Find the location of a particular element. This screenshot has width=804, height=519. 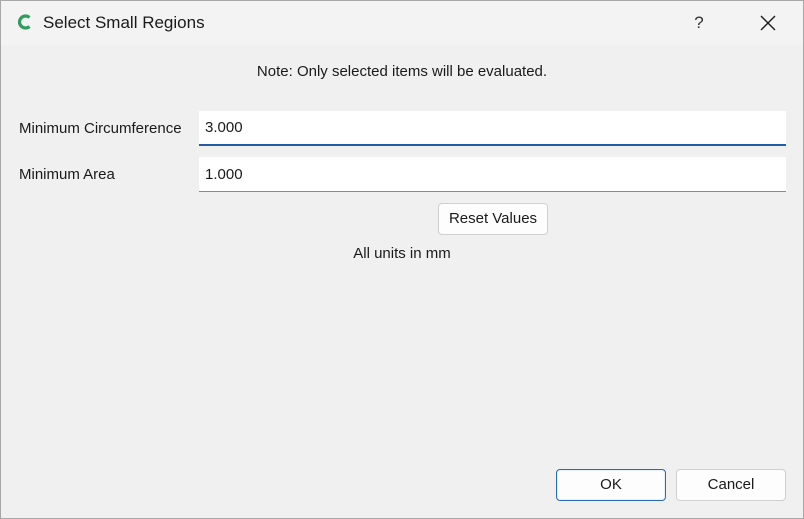

title-bar: Select Small Regions ? is located at coordinates (402, 23).